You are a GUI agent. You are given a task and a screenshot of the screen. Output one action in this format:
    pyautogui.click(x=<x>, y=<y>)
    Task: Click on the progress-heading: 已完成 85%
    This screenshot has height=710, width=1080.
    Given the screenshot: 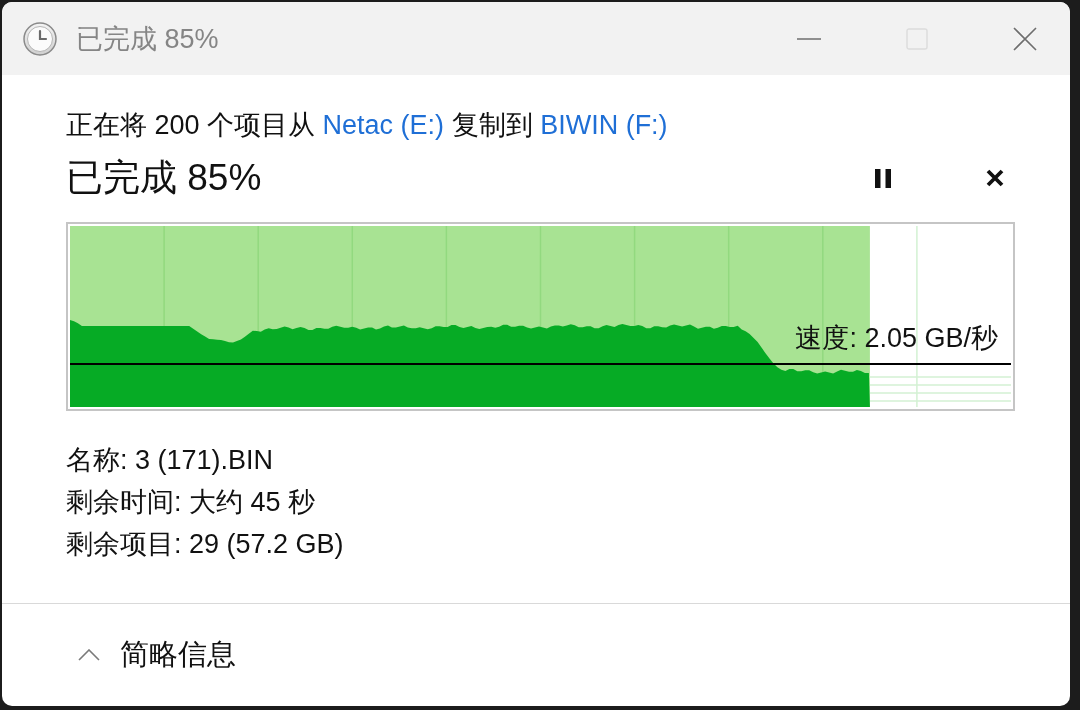 What is the action you would take?
    pyautogui.click(x=164, y=178)
    